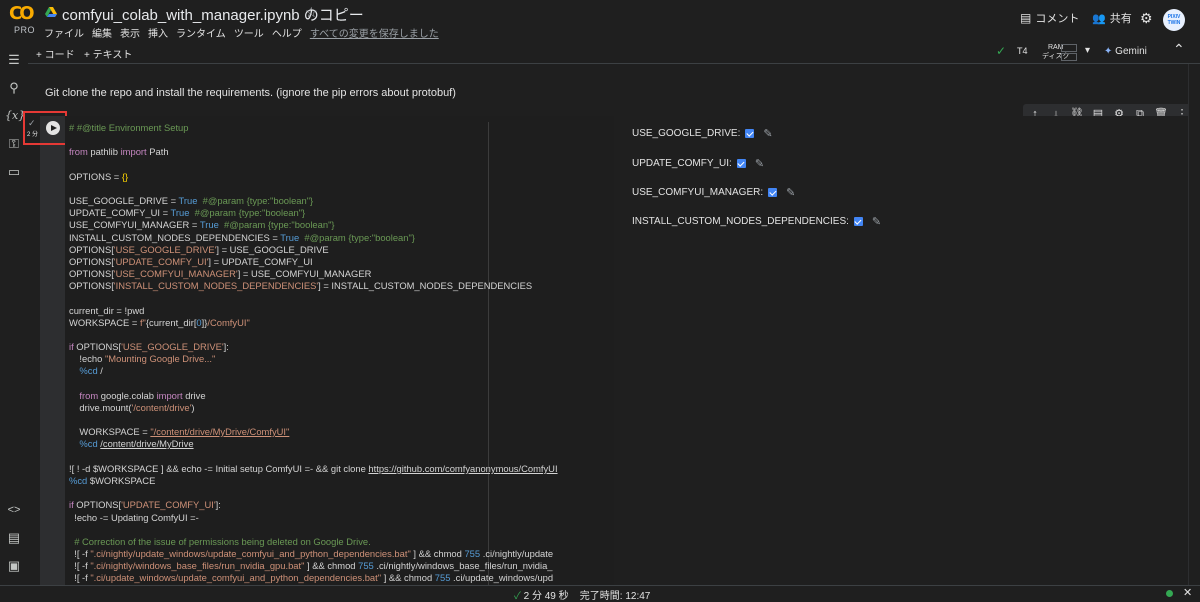  Describe the element at coordinates (149, 346) in the screenshot. I see `code-line: if OPTIONS['USE_GOOGLE_DRIVE']:` at that location.